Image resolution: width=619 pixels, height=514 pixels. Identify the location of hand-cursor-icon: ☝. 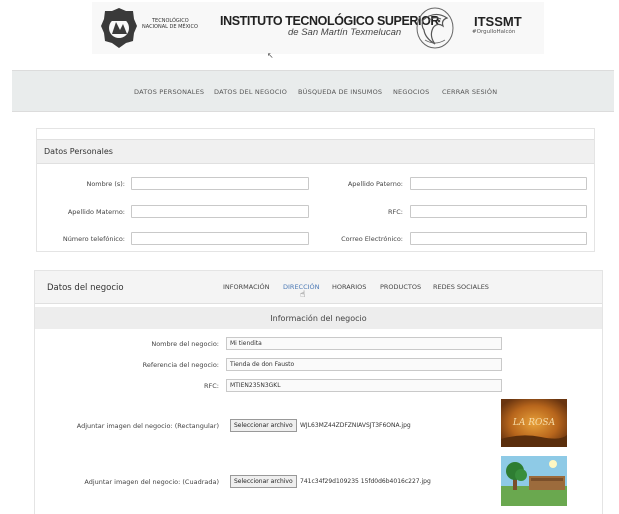
(303, 295).